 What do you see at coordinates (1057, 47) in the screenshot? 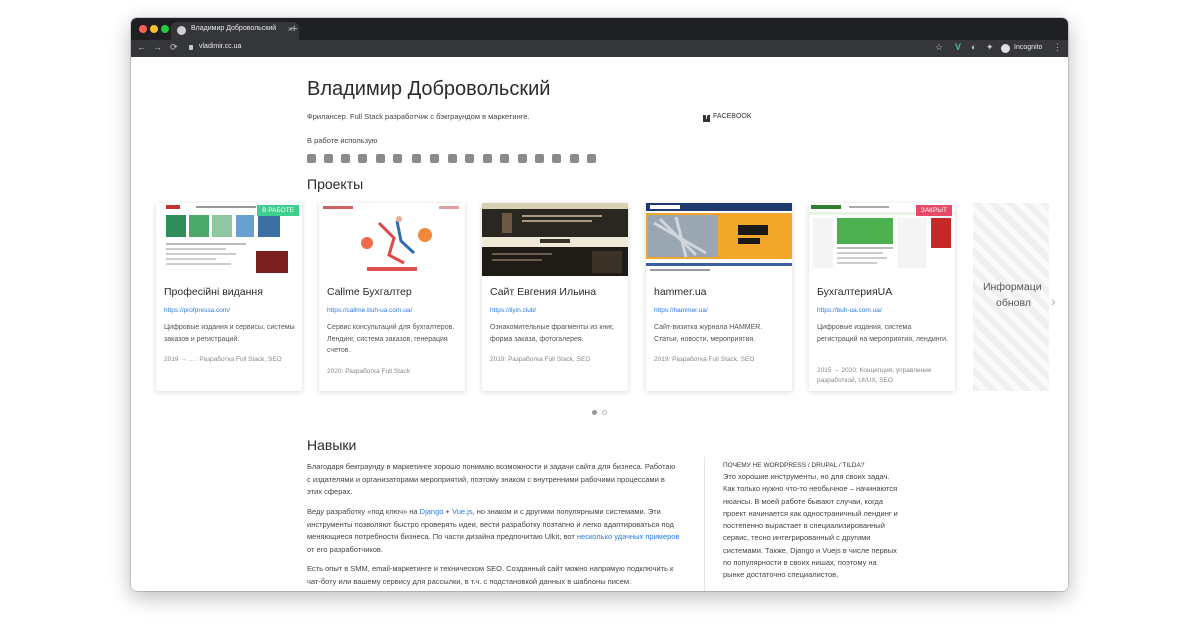
I see `menu-kebab-icon: ⋮` at bounding box center [1057, 47].